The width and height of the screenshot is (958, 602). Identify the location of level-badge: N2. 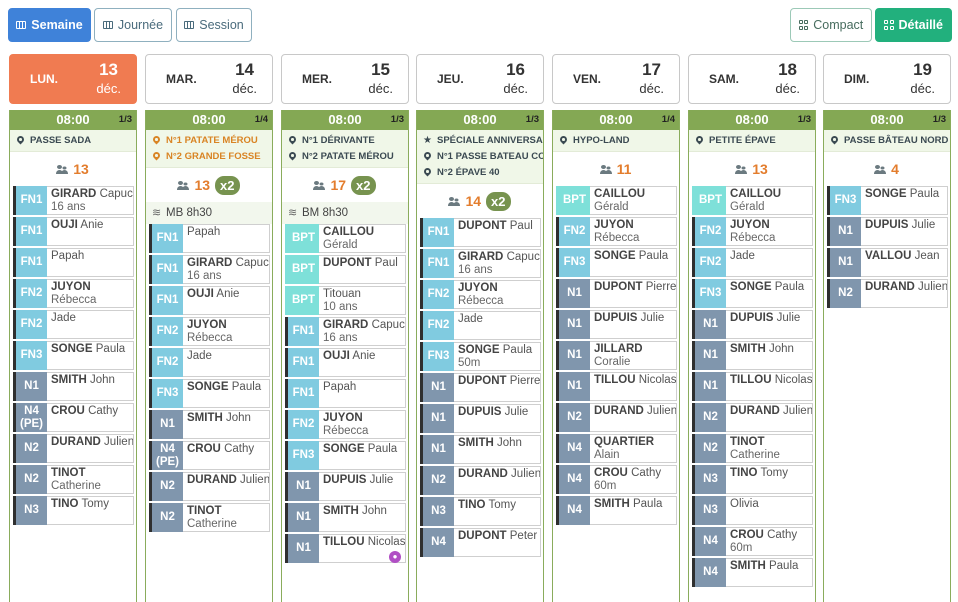
(709, 448).